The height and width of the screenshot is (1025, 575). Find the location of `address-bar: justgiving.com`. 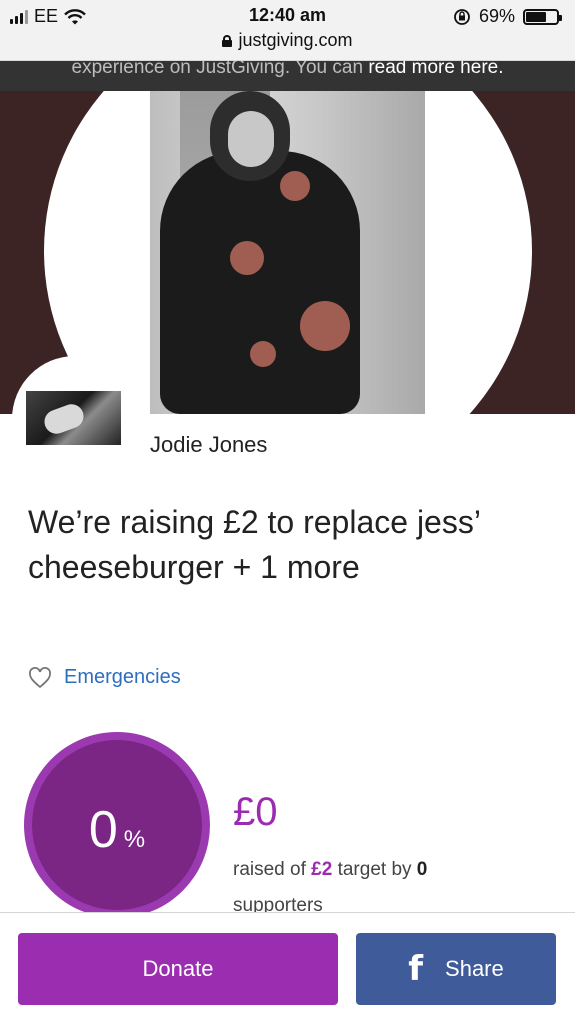

address-bar: justgiving.com is located at coordinates (287, 40).